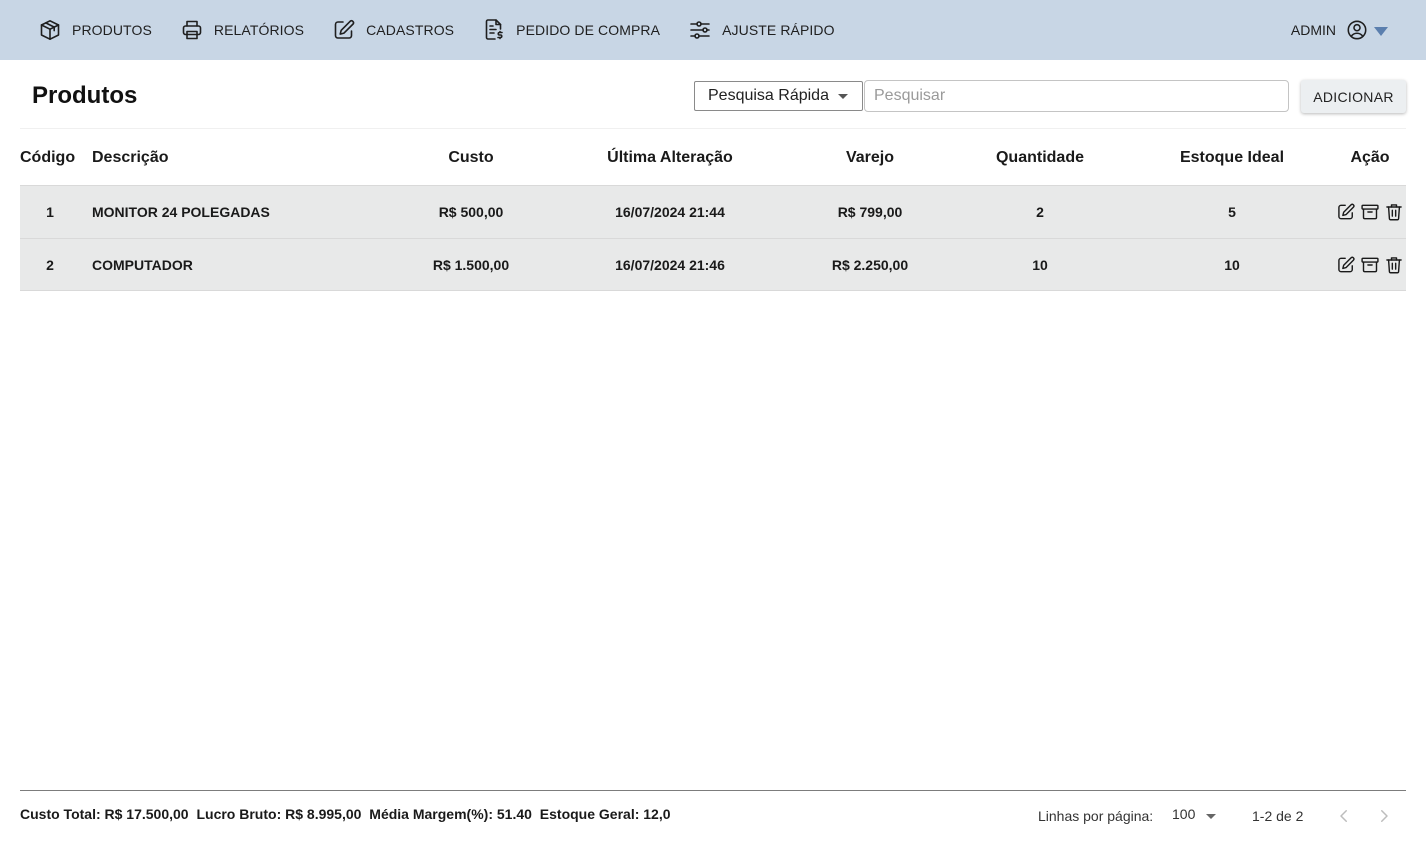 The width and height of the screenshot is (1426, 851). I want to click on nav-item-cadastros: CADASTROS, so click(393, 30).